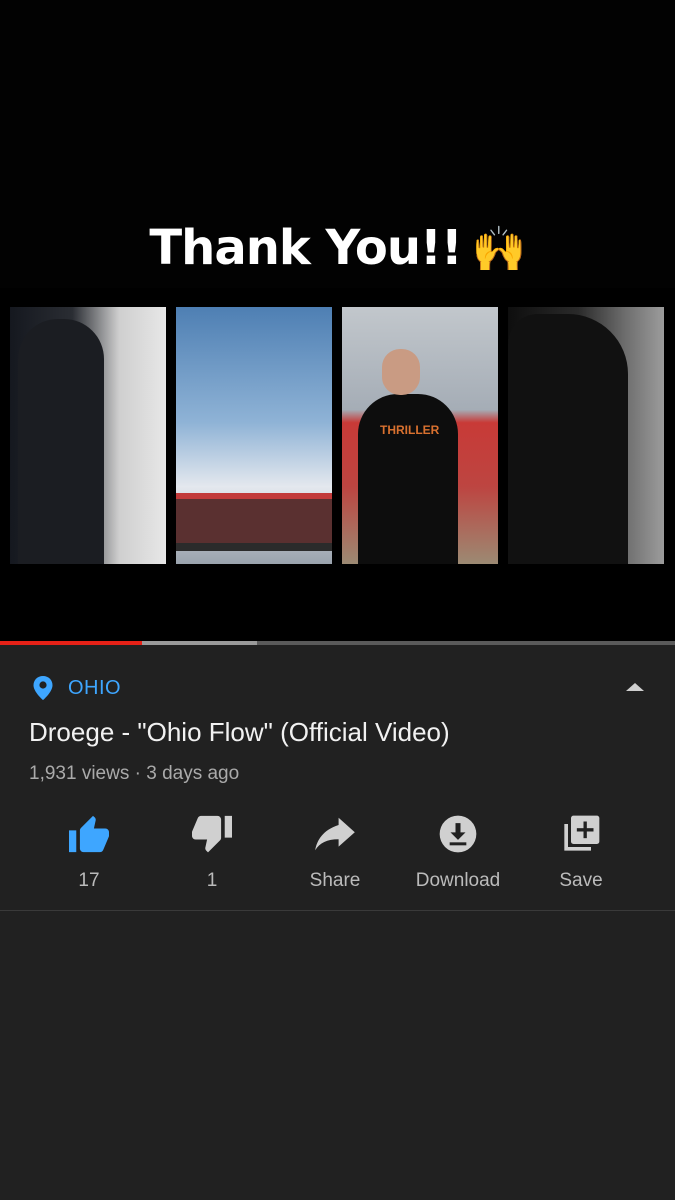 This screenshot has width=675, height=1200. What do you see at coordinates (89, 880) in the screenshot?
I see `like-count: 17` at bounding box center [89, 880].